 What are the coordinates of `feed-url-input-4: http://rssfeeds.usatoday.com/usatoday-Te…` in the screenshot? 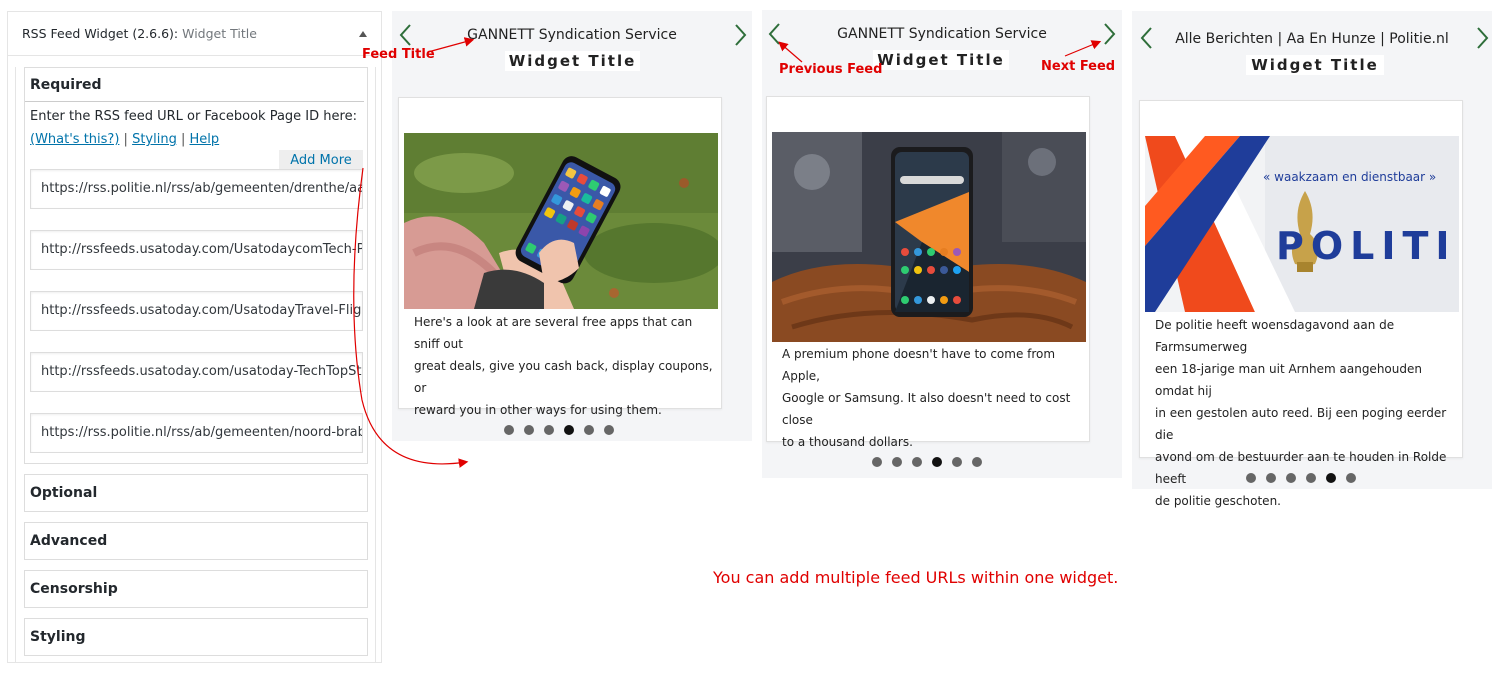 It's located at (196, 372).